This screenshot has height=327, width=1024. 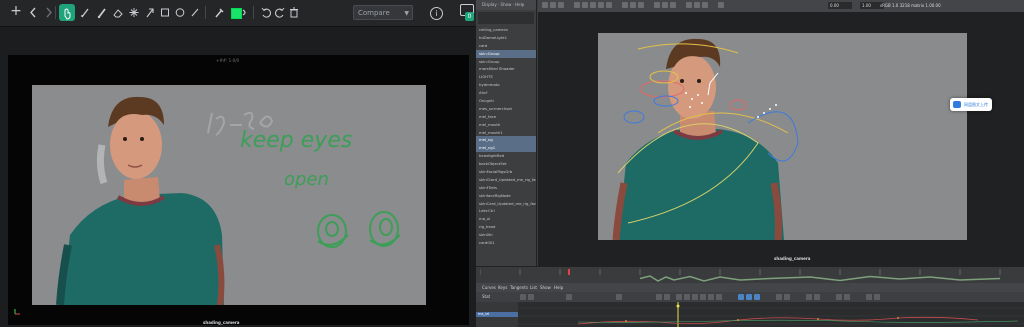 I want to click on light-icon, so click(x=609, y=5).